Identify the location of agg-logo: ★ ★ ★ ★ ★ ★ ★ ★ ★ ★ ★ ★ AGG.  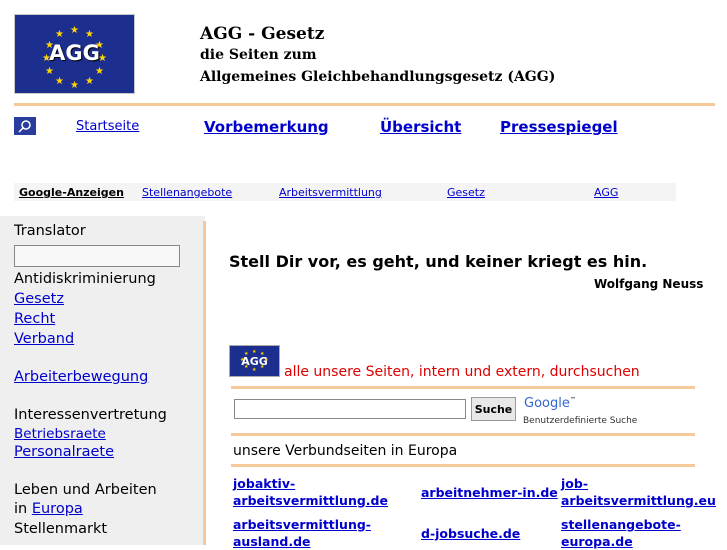
(74, 54).